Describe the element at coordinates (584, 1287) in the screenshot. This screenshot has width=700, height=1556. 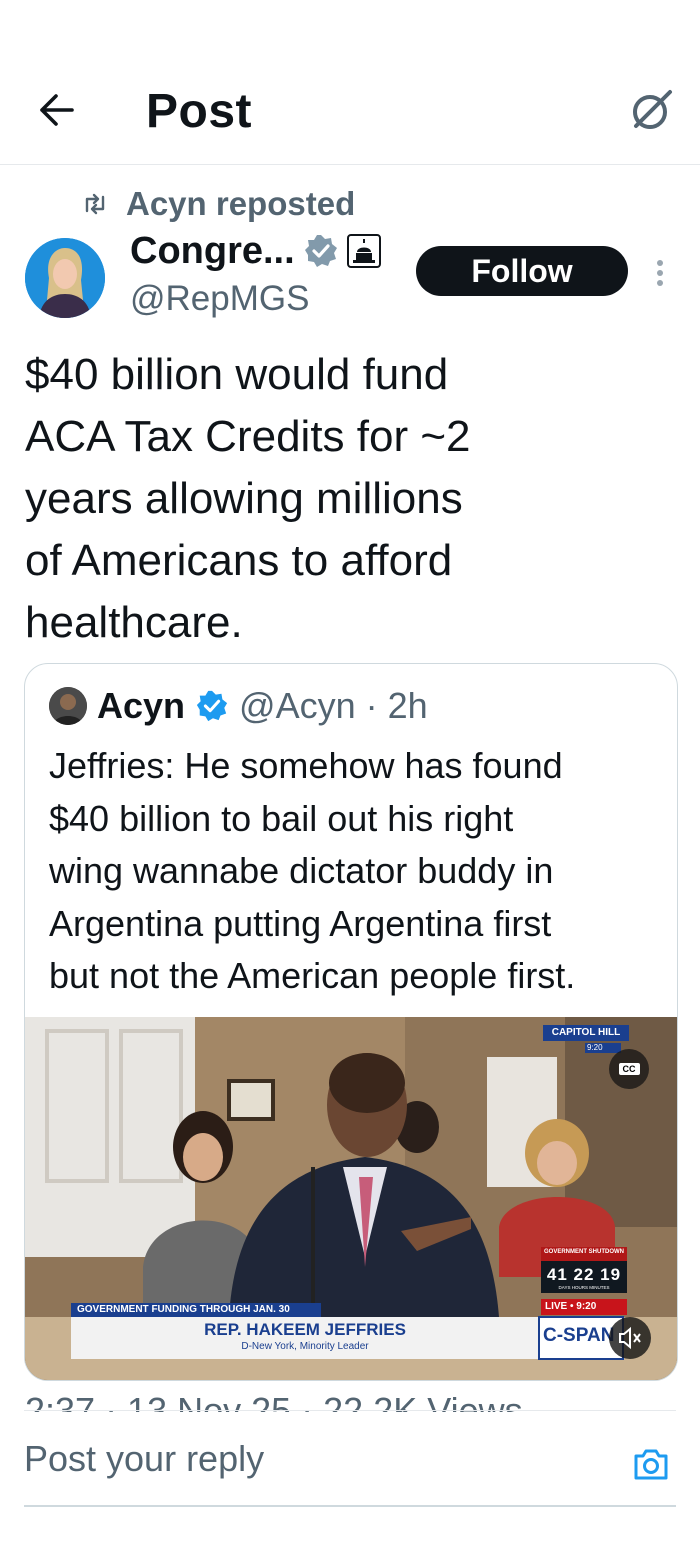
I see `shutdown-units: DAYS HOURS MINUTES` at that location.